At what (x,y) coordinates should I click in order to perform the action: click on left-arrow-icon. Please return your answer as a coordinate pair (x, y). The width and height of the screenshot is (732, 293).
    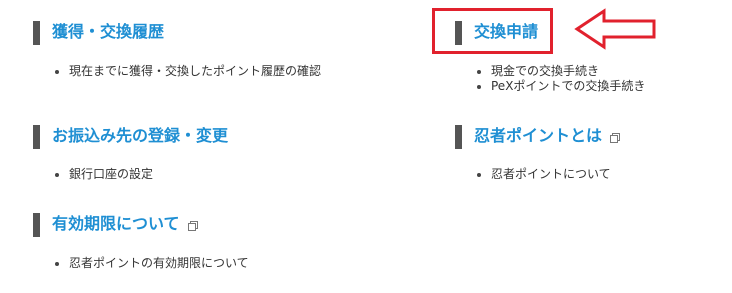
    Looking at the image, I should click on (615, 29).